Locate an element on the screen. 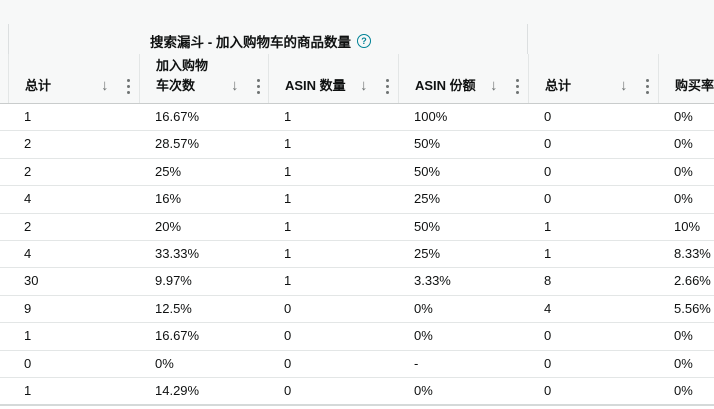 The height and width of the screenshot is (409, 714). question-circle-icon: ? is located at coordinates (364, 41).